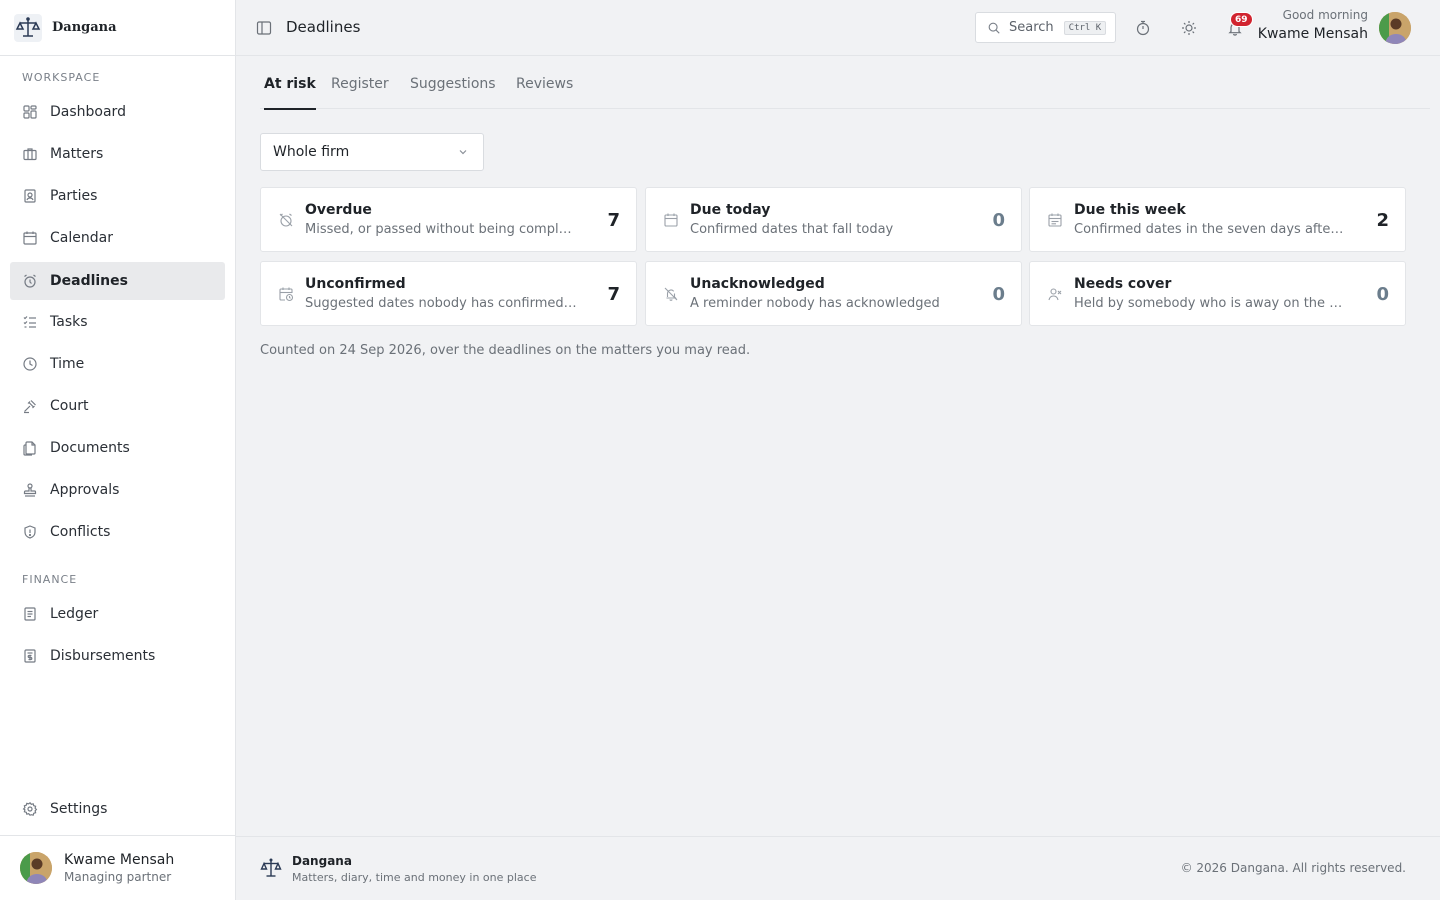 The height and width of the screenshot is (900, 1440). Describe the element at coordinates (117, 154) in the screenshot. I see `sidebar-item-matters: Matters` at that location.